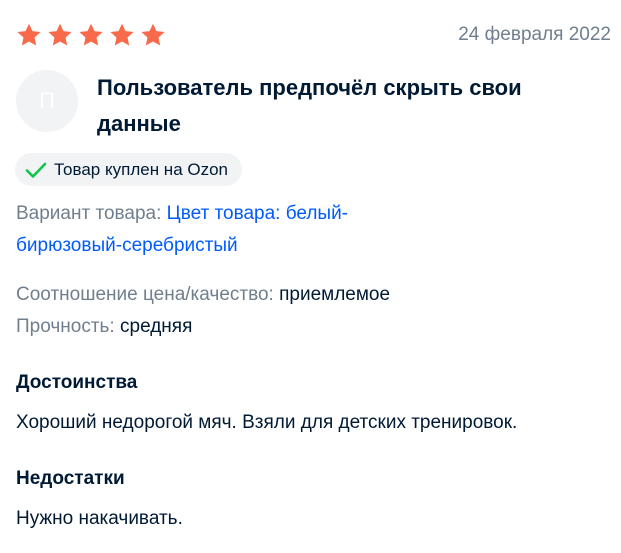 The height and width of the screenshot is (553, 621). I want to click on attribute-label: Соотношение цена/качество:, so click(145, 294).